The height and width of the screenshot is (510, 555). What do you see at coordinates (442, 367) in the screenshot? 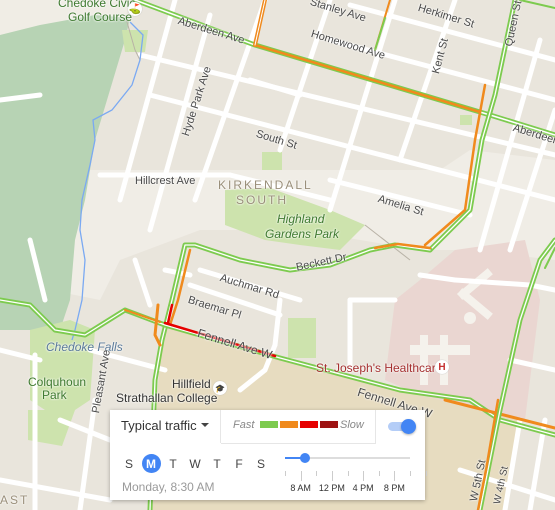
I see `hospital-icon: H` at bounding box center [442, 367].